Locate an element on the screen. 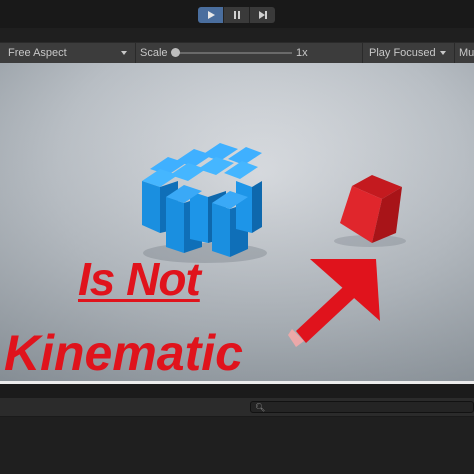  step-button is located at coordinates (262, 15).